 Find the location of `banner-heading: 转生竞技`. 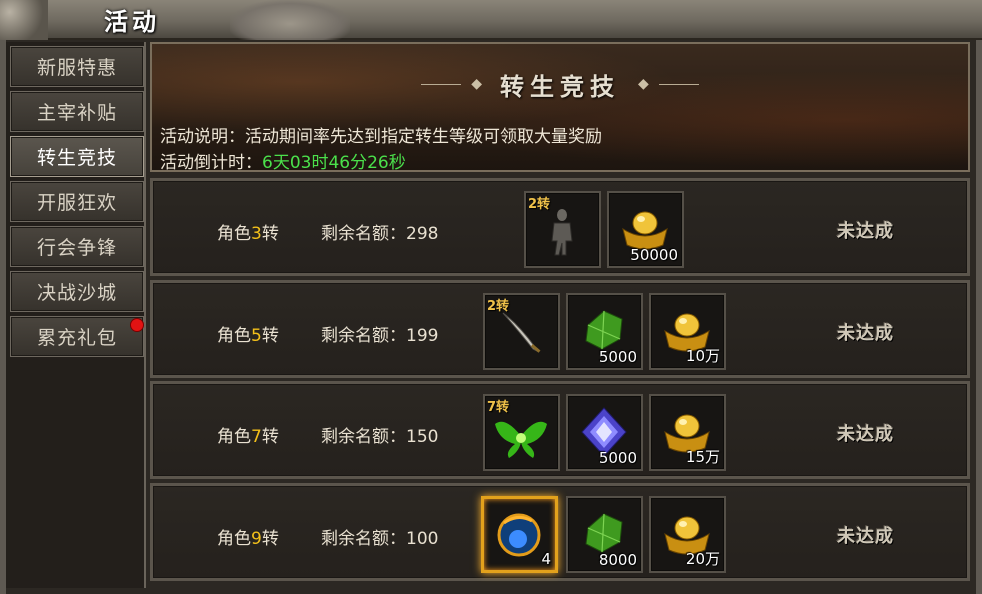

banner-heading: 转生竞技 is located at coordinates (560, 86).